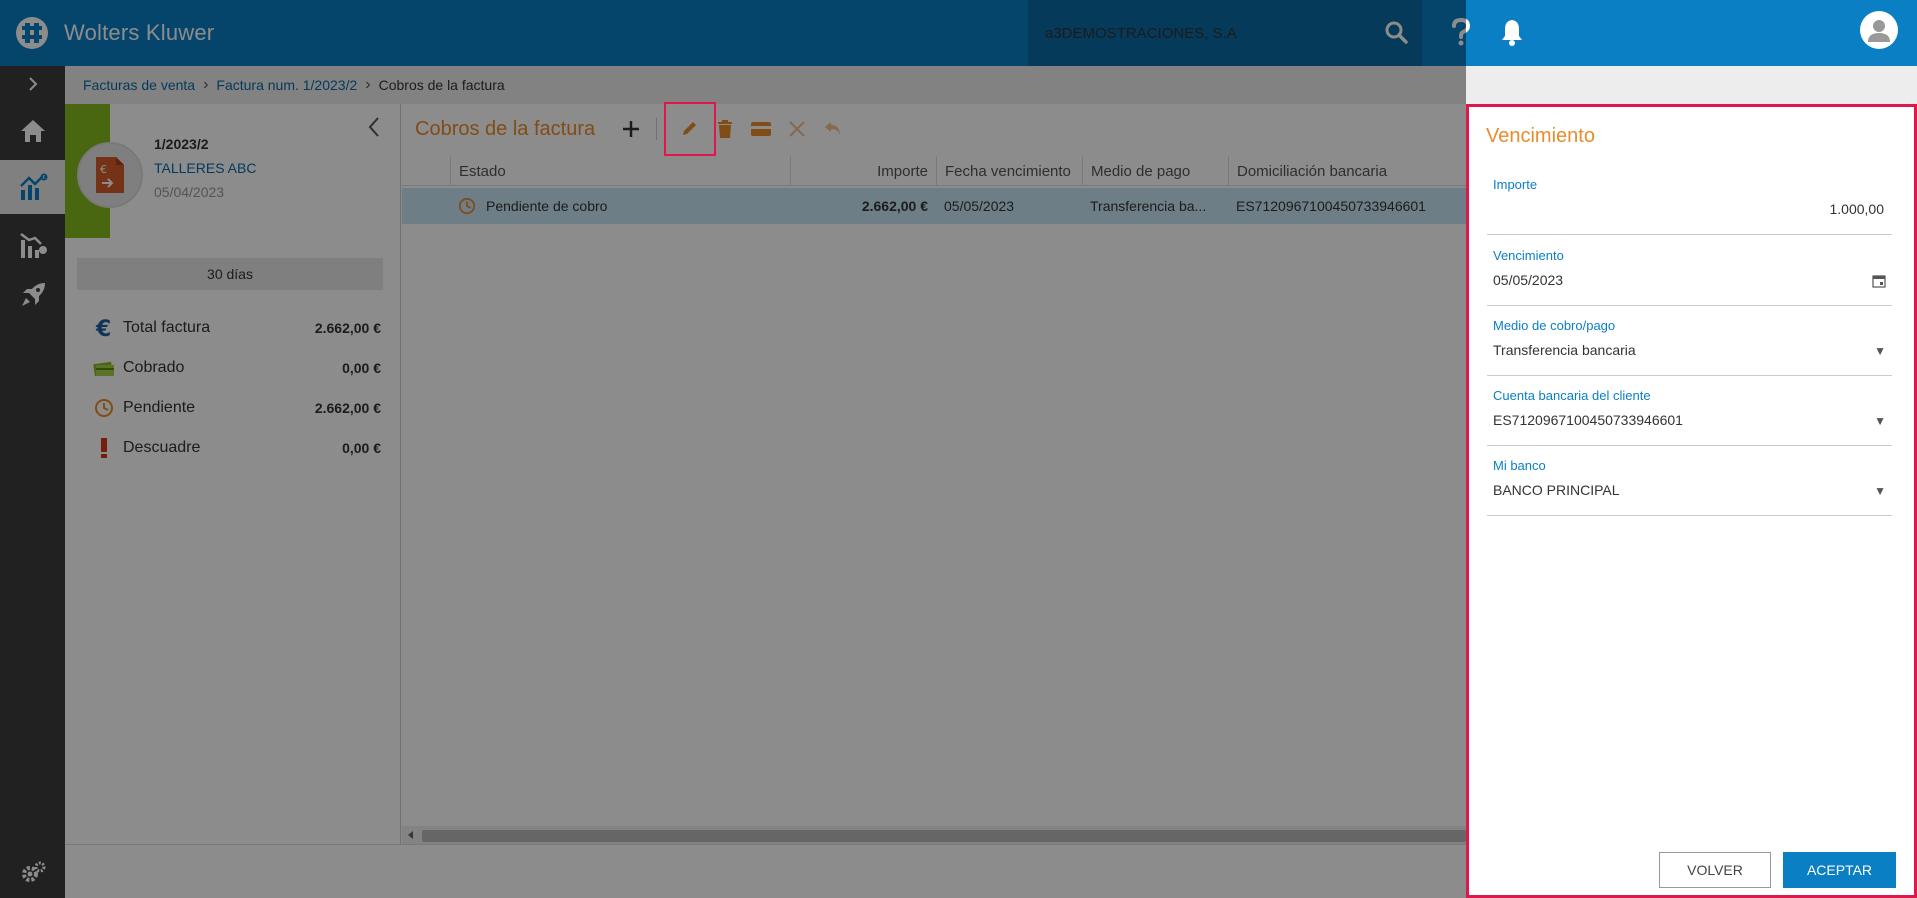 The image size is (1917, 898). I want to click on clock-icon, so click(104, 408).